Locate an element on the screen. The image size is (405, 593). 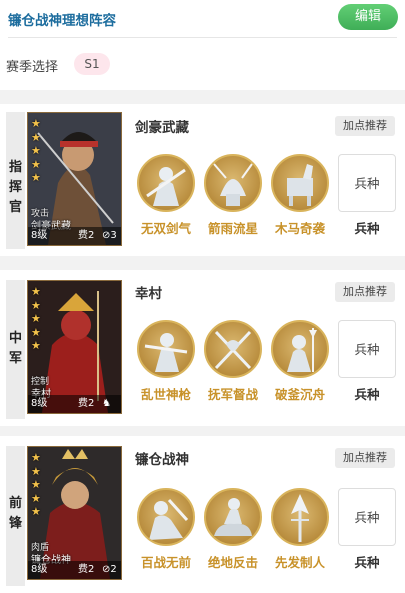
role-label: 中 军 is located at coordinates (15, 349).